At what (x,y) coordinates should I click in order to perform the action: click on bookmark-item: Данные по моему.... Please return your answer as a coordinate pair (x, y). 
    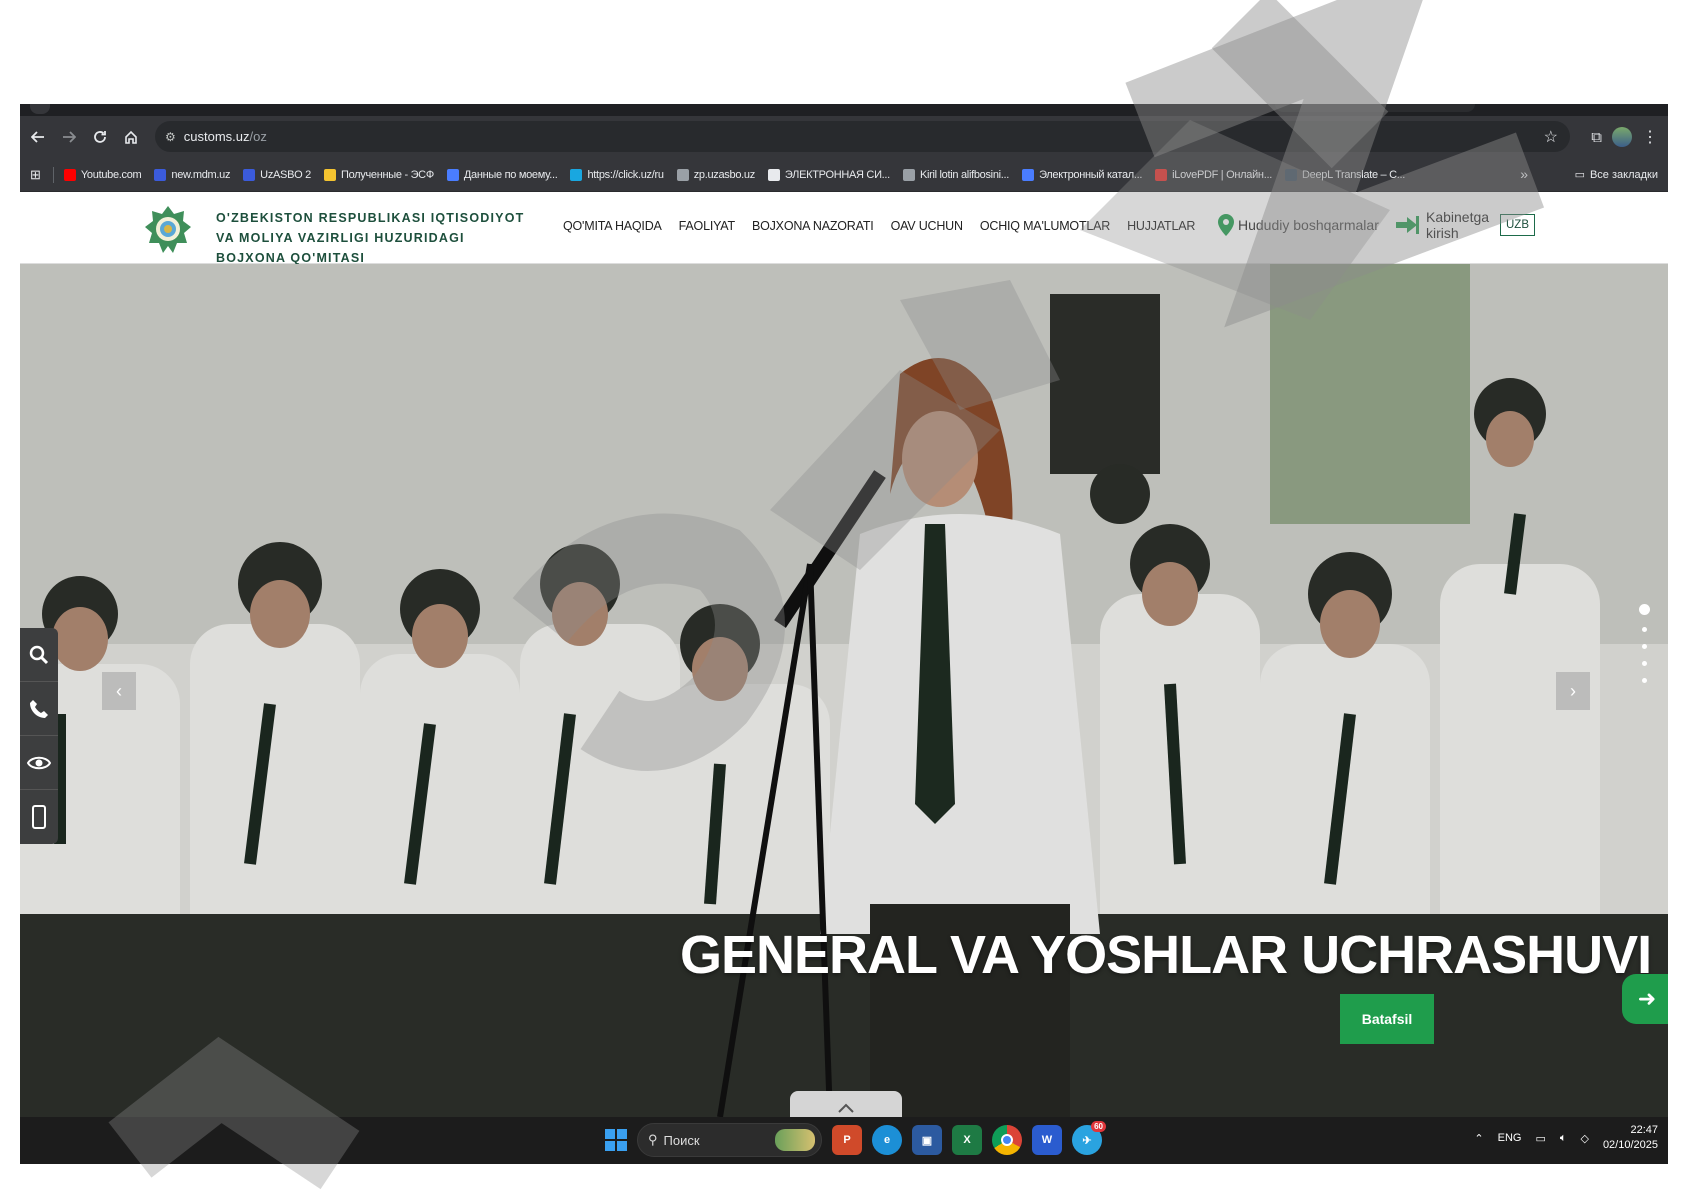
    Looking at the image, I should click on (502, 174).